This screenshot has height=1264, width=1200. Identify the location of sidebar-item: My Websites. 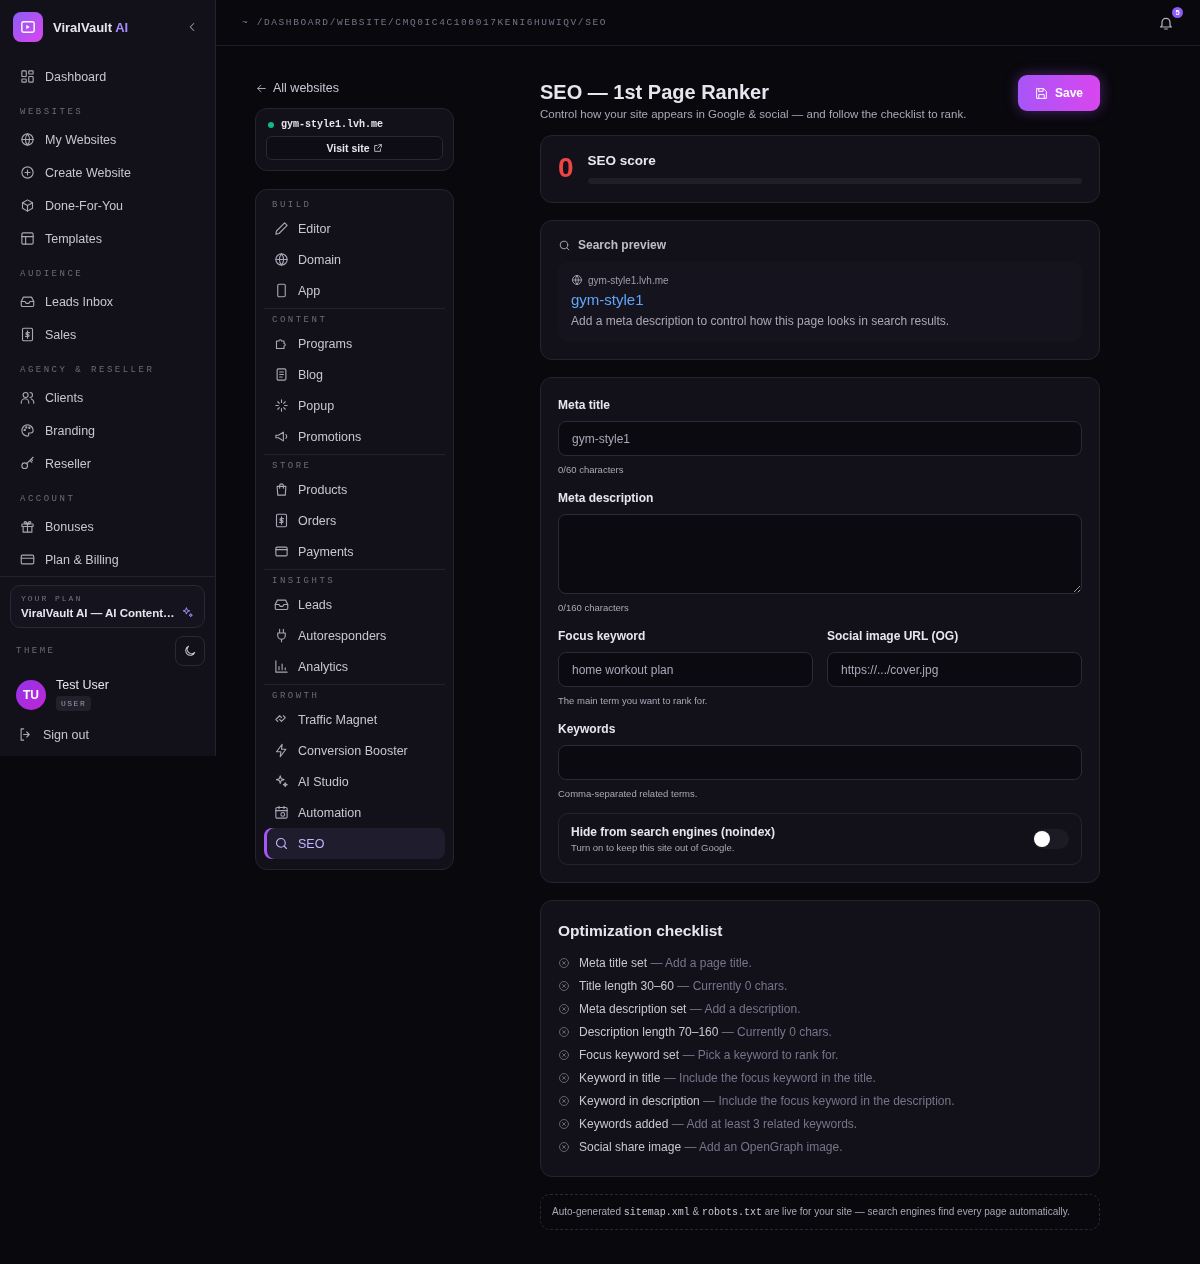
(107, 139).